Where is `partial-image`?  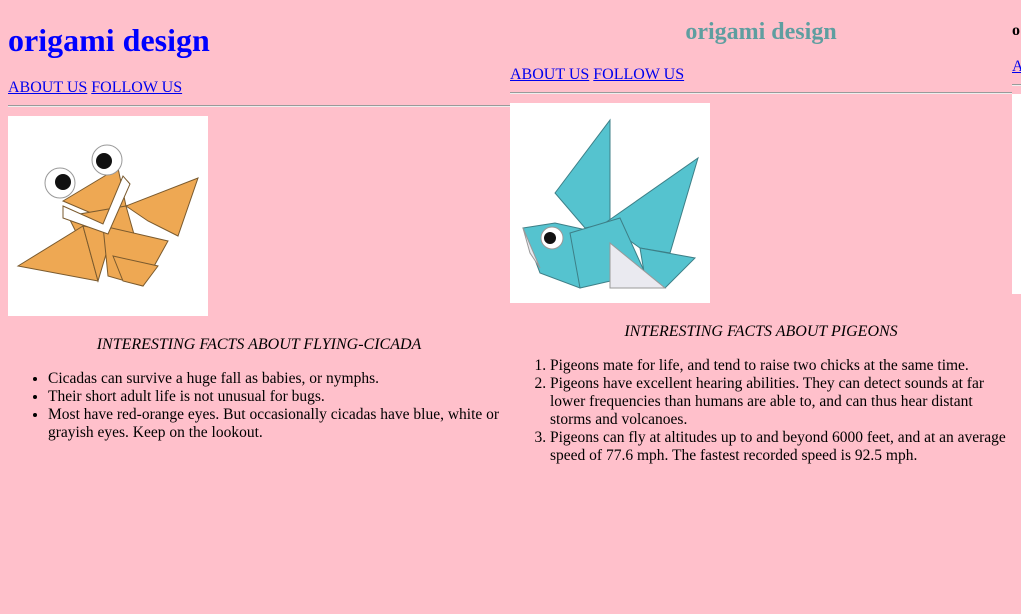 partial-image is located at coordinates (1016, 194).